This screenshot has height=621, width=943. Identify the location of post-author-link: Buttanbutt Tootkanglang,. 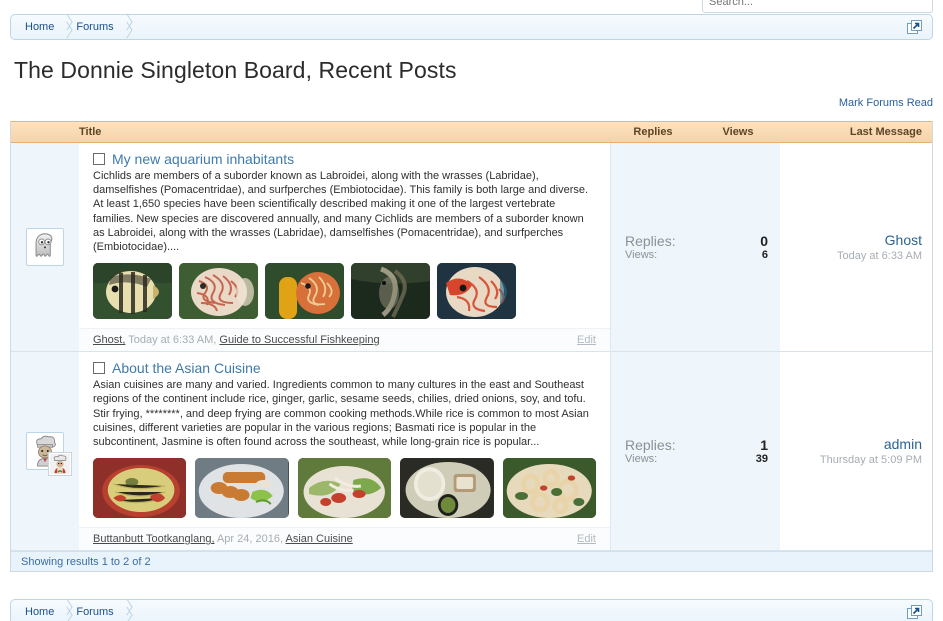
(154, 539).